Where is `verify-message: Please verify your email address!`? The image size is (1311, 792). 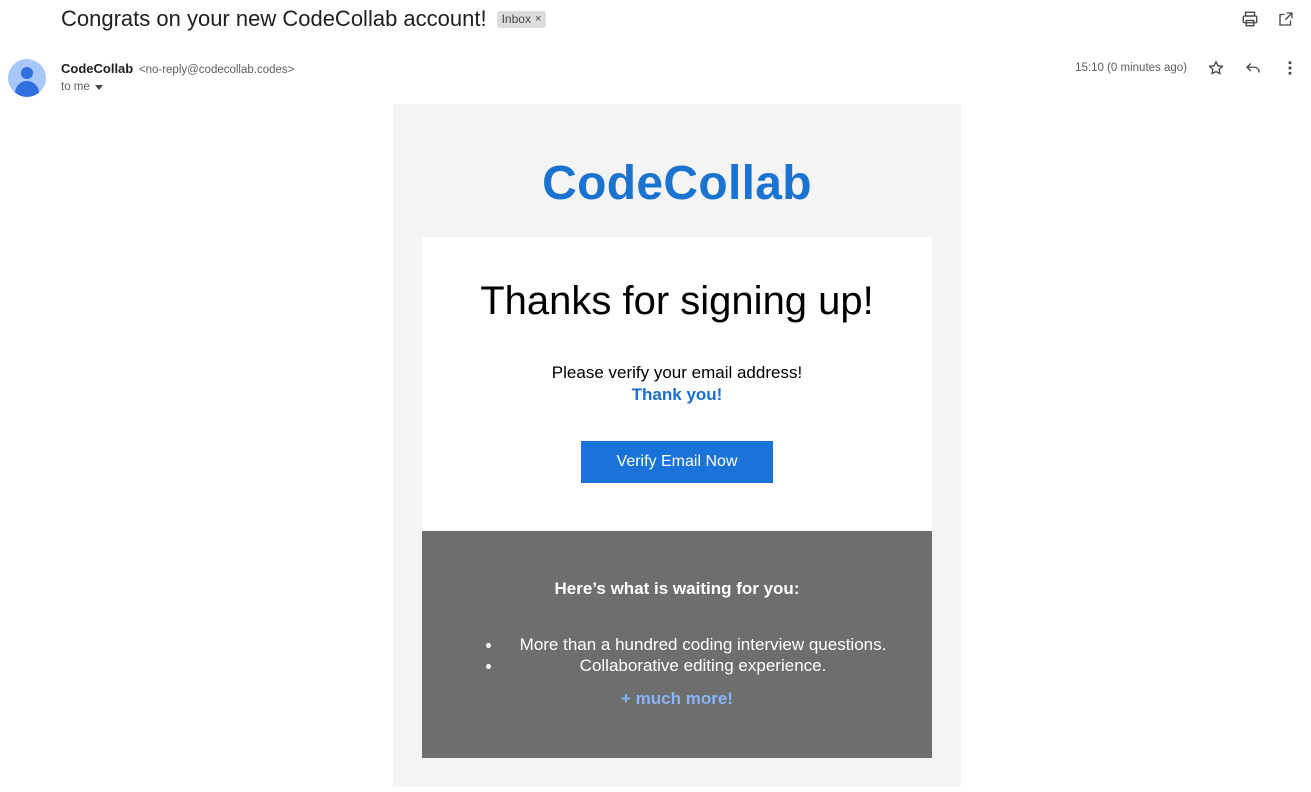
verify-message: Please verify your email address! is located at coordinates (677, 372).